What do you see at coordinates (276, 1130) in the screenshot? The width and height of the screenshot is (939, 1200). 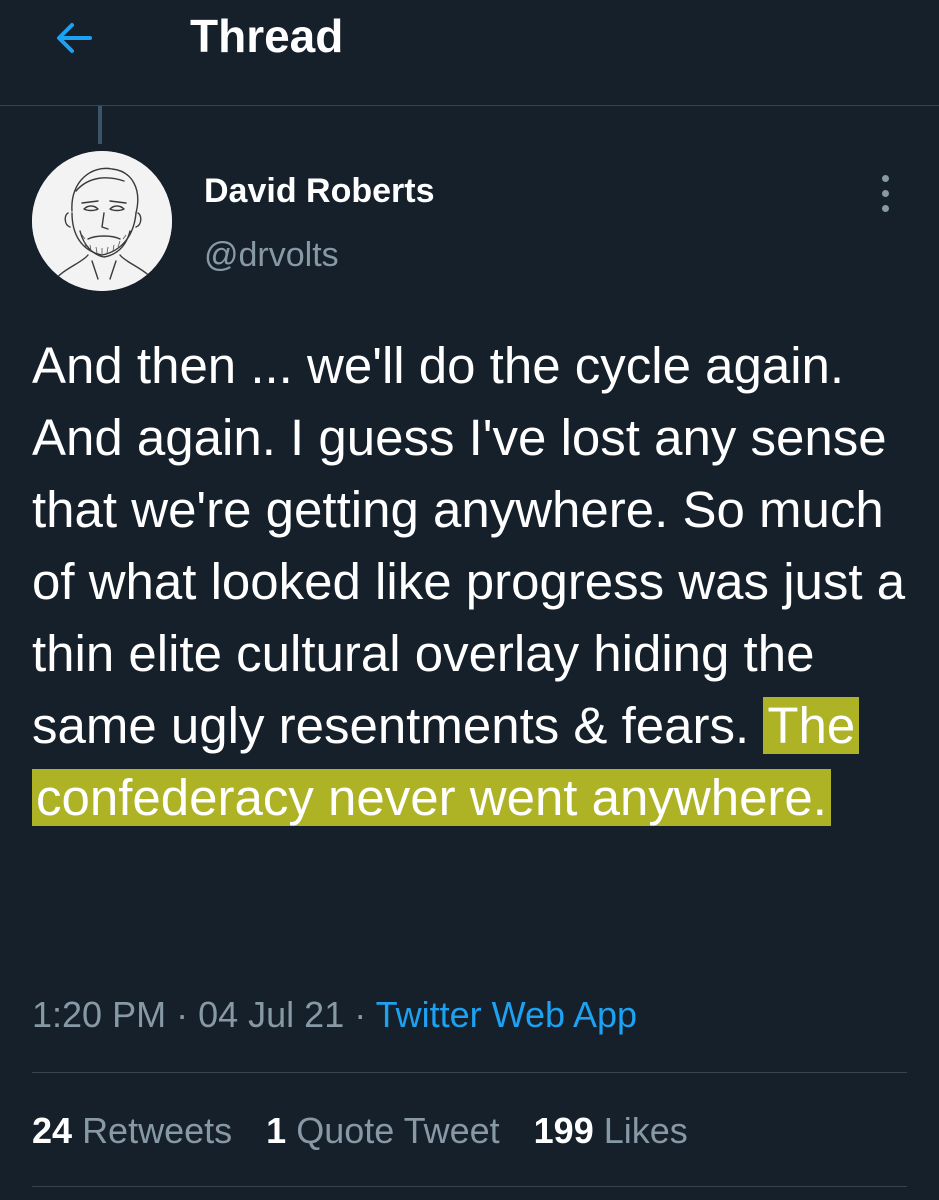 I see `quotes-count: 1` at bounding box center [276, 1130].